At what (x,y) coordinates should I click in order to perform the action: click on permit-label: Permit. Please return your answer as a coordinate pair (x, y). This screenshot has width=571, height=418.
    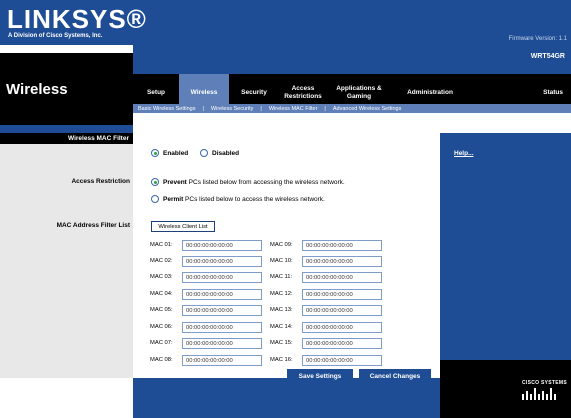
    Looking at the image, I should click on (173, 199).